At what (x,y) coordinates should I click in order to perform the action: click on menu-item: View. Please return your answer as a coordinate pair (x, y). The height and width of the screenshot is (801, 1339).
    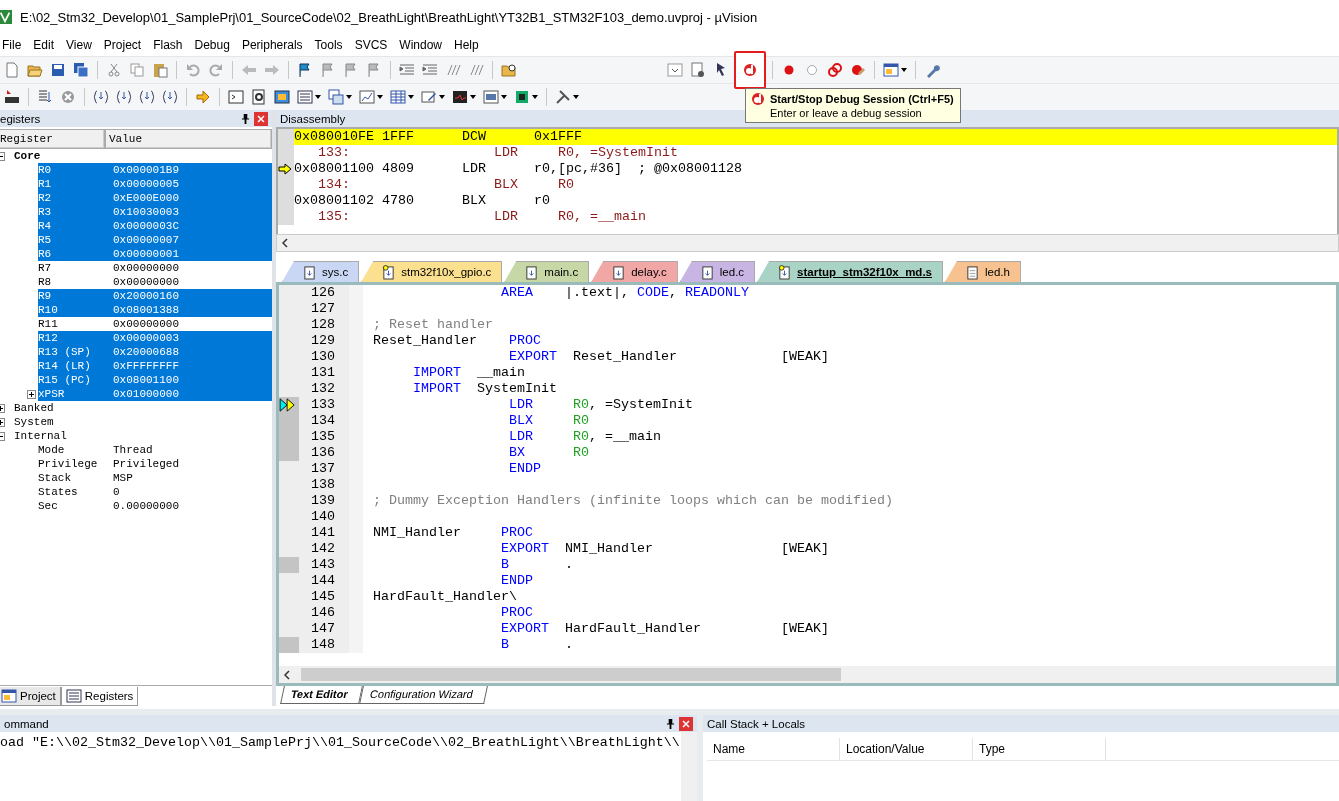
    Looking at the image, I should click on (79, 45).